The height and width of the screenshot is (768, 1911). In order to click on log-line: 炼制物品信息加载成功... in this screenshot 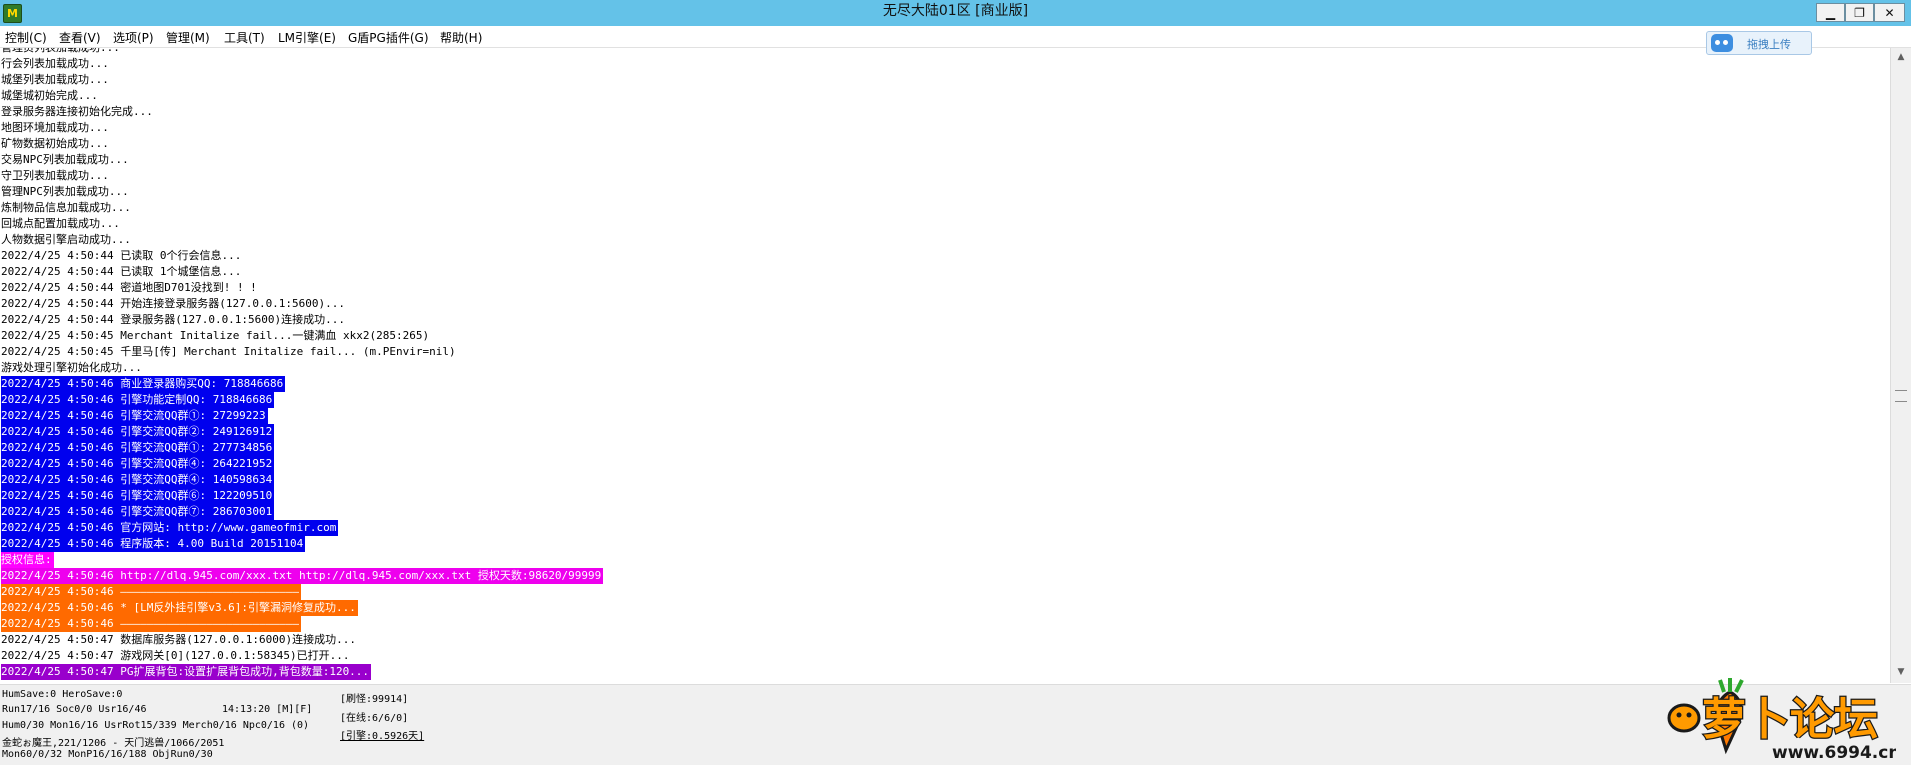, I will do `click(302, 208)`.